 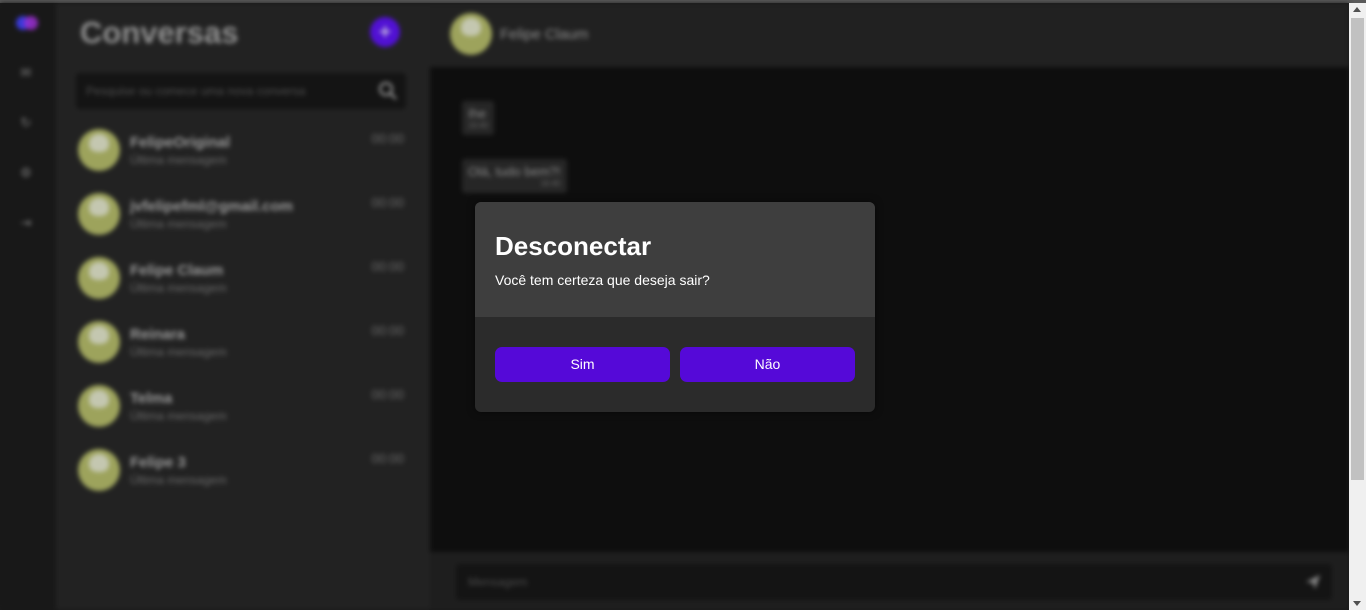 I want to click on scrollbar, so click(x=1357, y=306).